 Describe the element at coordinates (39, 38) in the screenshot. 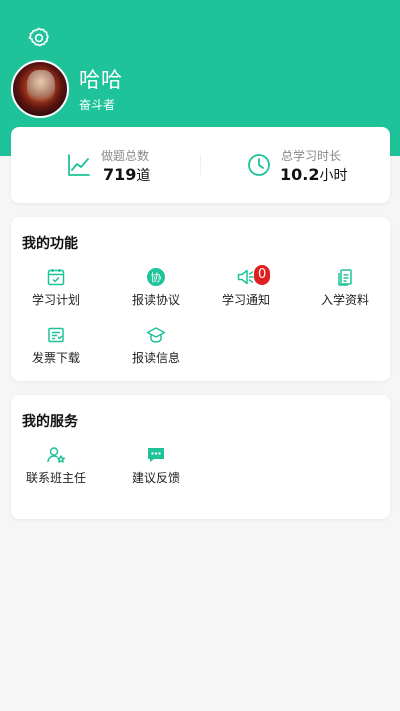

I see `settings-icon` at that location.